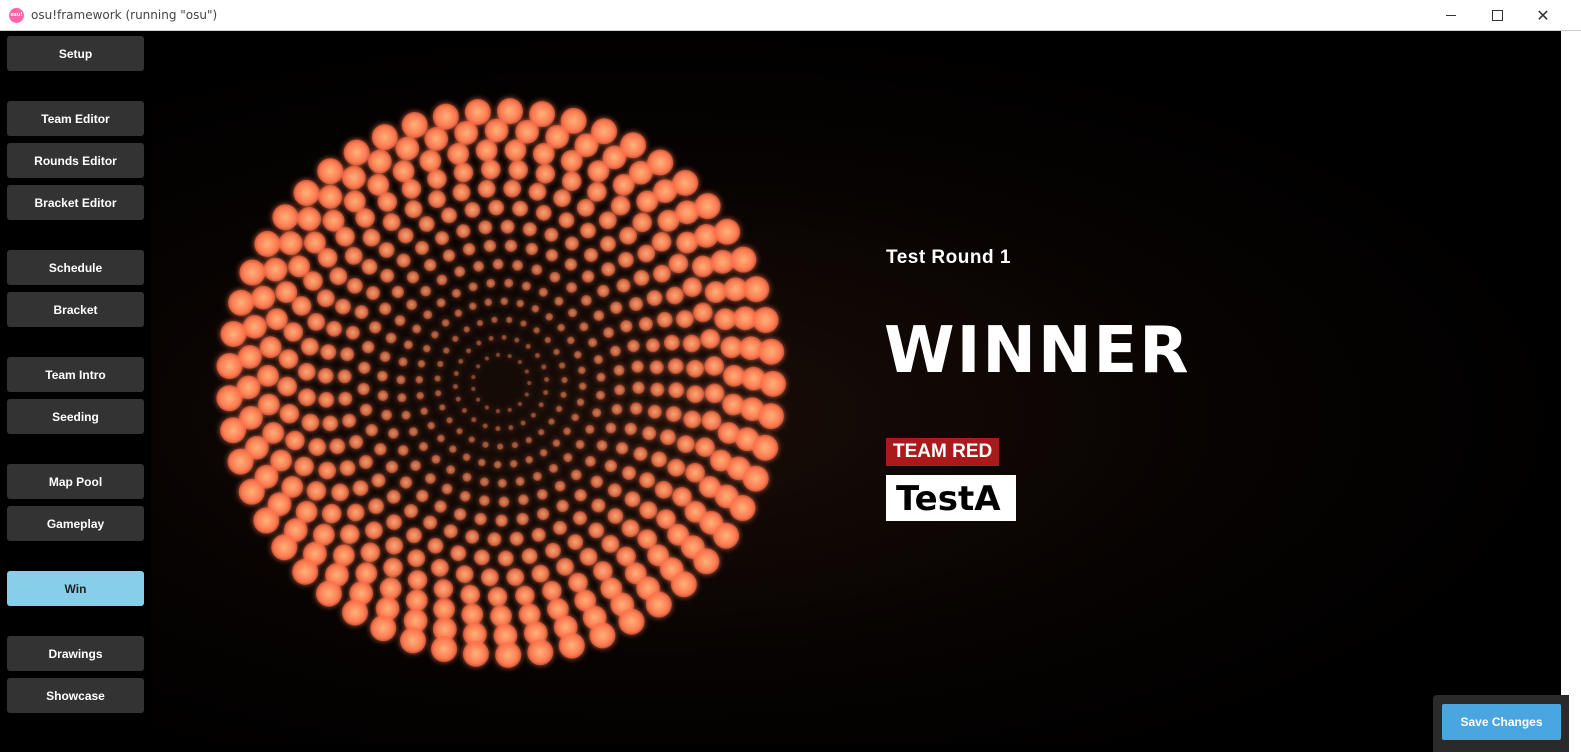 This screenshot has height=752, width=1581. What do you see at coordinates (75, 523) in the screenshot?
I see `sidebar-item-gameplay: Gameplay` at bounding box center [75, 523].